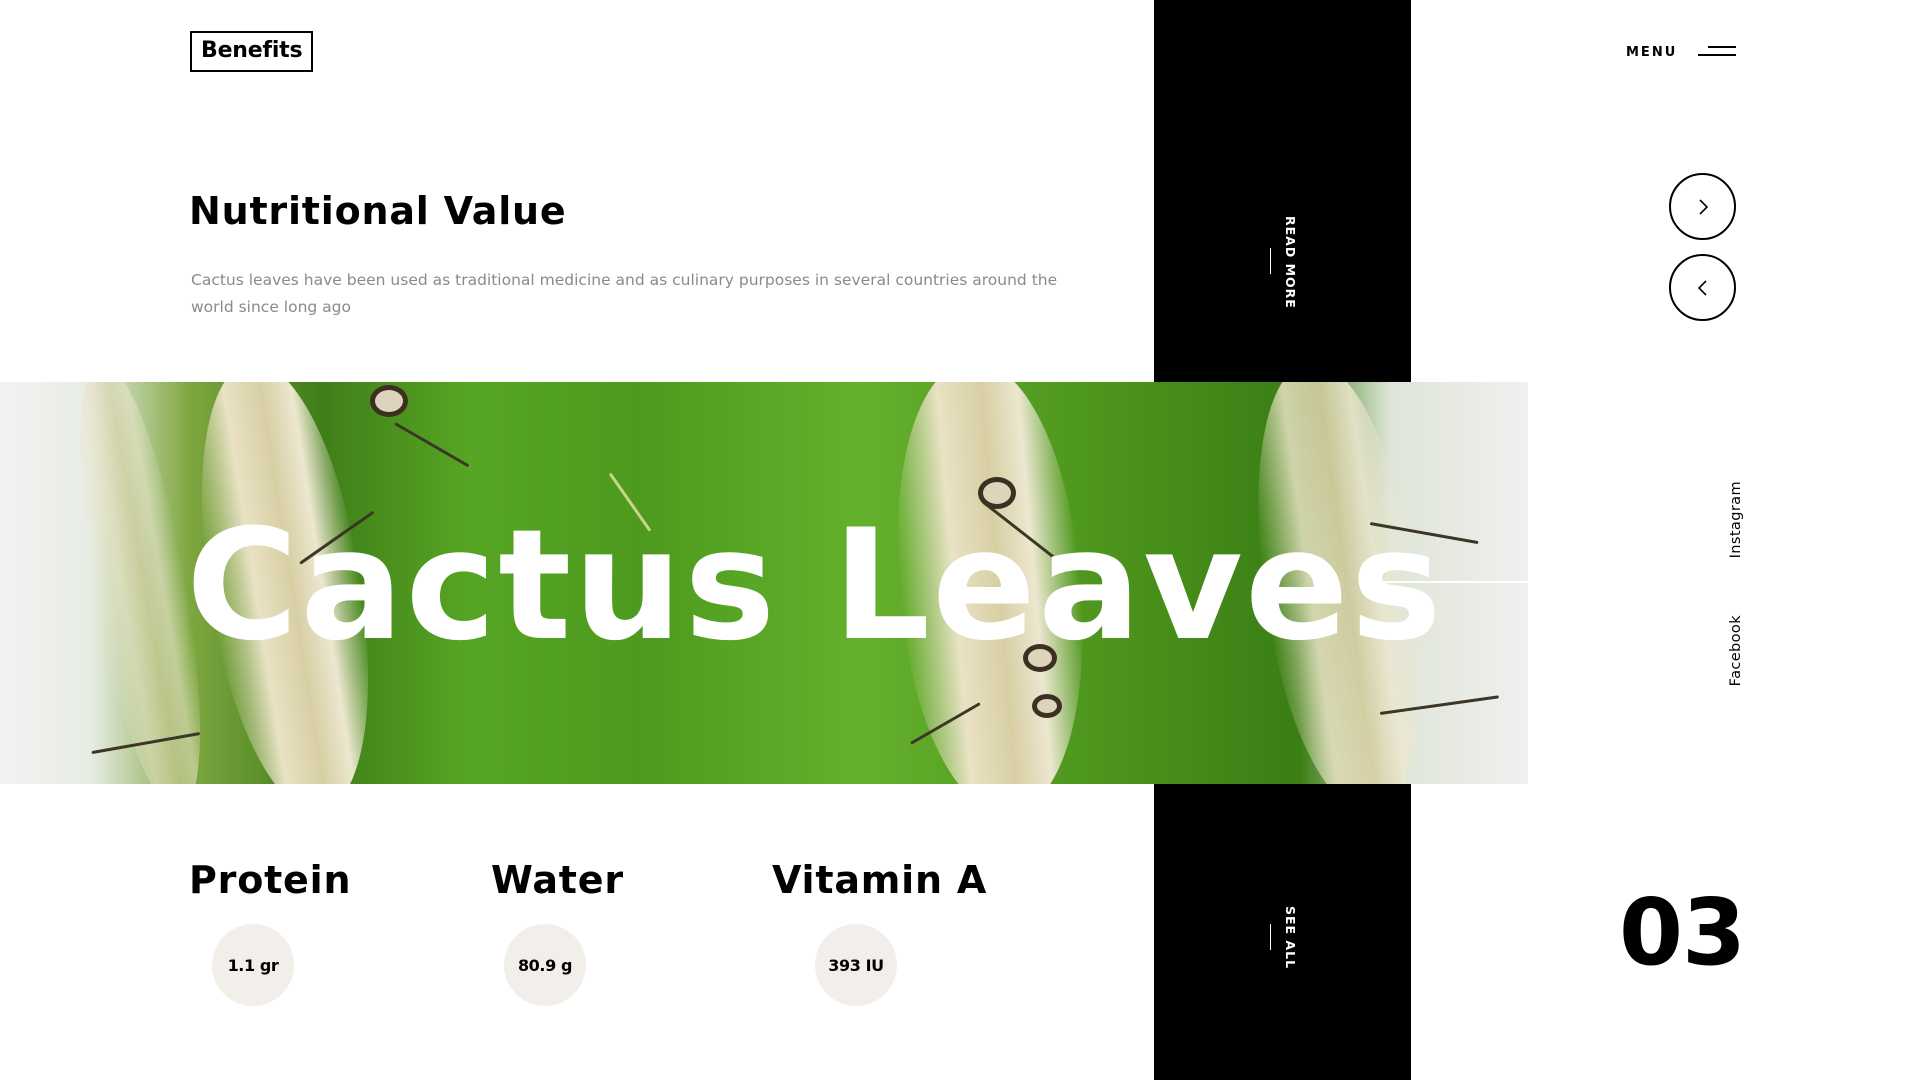 This screenshot has height=1080, width=1920. I want to click on chevron-right-icon, so click(1703, 206).